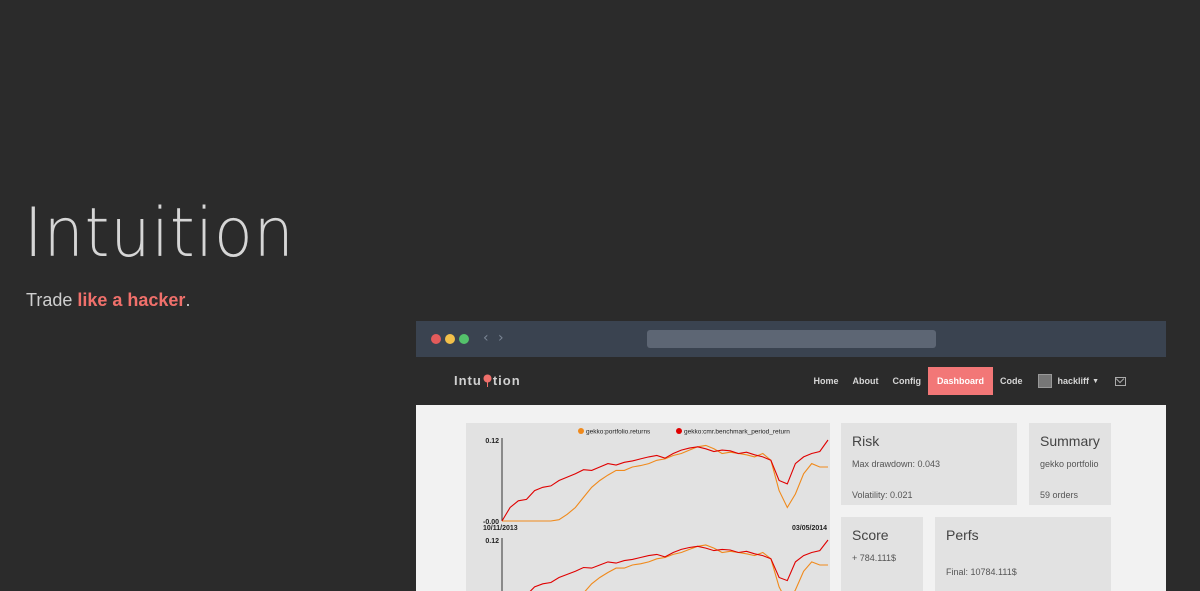 Image resolution: width=1200 pixels, height=591 pixels. Describe the element at coordinates (52, 300) in the screenshot. I see `subtitle-prefix: Trade` at that location.